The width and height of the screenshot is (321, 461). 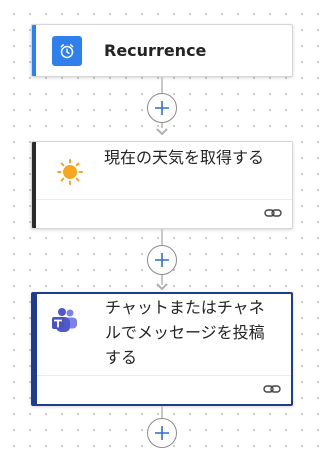 What do you see at coordinates (67, 51) in the screenshot?
I see `alarm-clock-icon` at bounding box center [67, 51].